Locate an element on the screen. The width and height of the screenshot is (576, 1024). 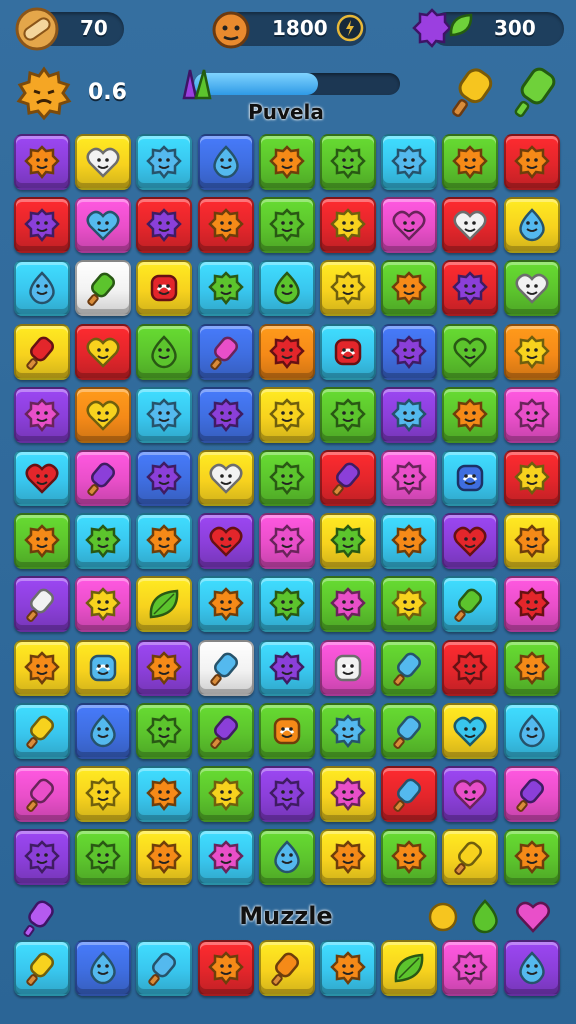
orange-candy-icon is located at coordinates (443, 917).